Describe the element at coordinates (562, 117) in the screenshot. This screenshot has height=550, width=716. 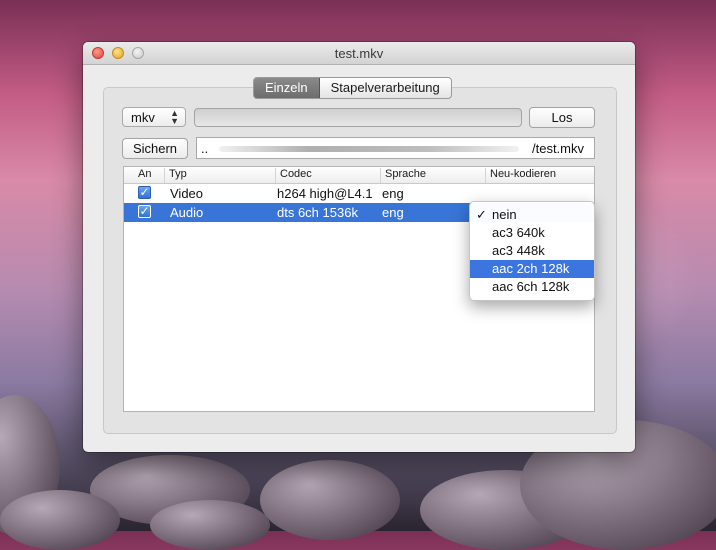
I see `start-button: Los` at that location.